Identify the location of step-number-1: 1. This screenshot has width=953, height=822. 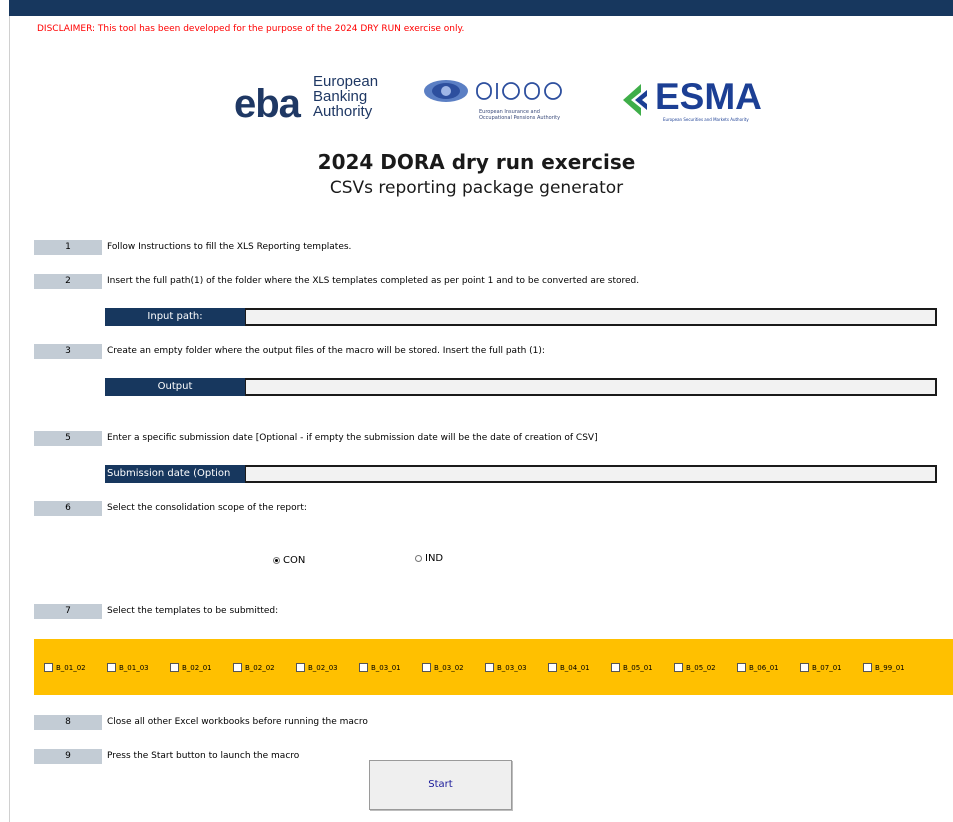
(68, 247).